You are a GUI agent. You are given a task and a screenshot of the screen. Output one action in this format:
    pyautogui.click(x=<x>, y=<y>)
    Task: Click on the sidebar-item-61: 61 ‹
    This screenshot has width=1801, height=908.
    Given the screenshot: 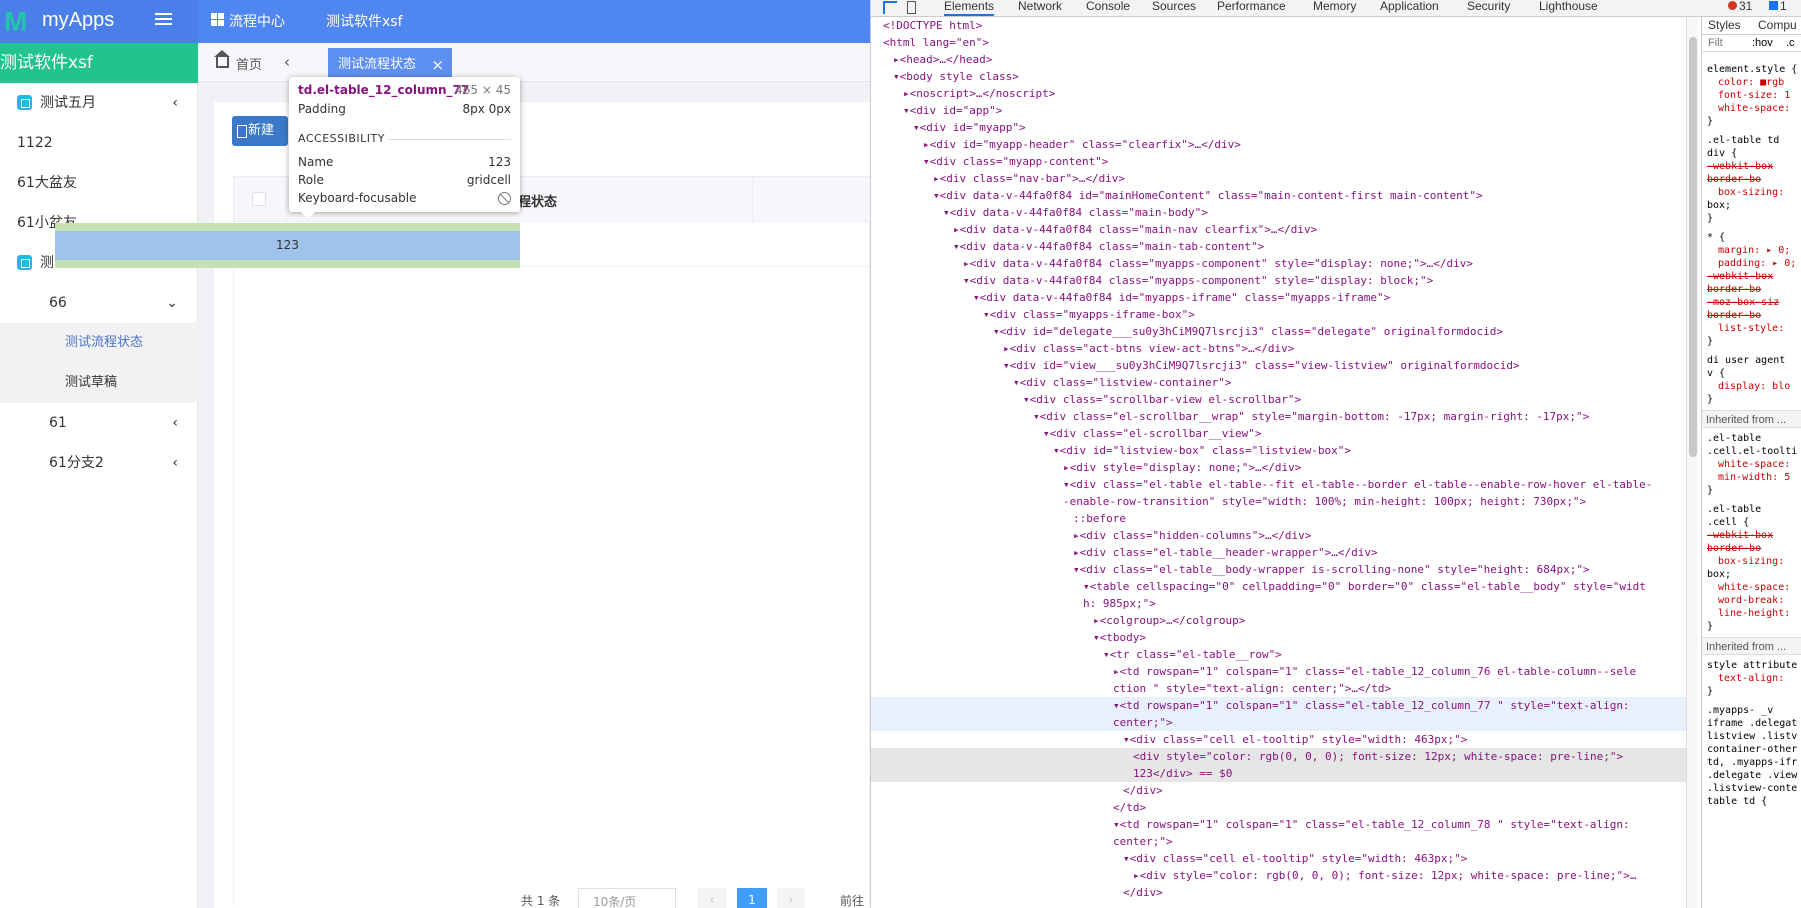 What is the action you would take?
    pyautogui.click(x=99, y=423)
    